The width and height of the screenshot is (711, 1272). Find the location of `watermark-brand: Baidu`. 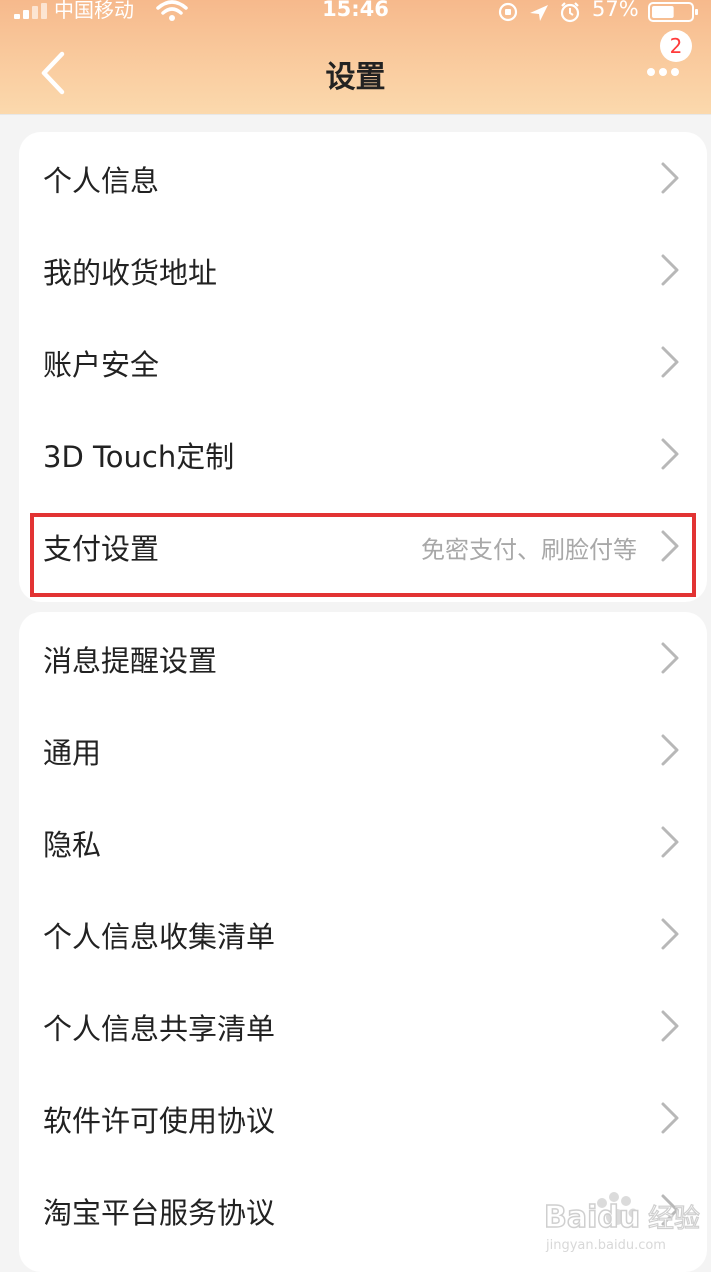

watermark-brand: Baidu is located at coordinates (592, 1217).